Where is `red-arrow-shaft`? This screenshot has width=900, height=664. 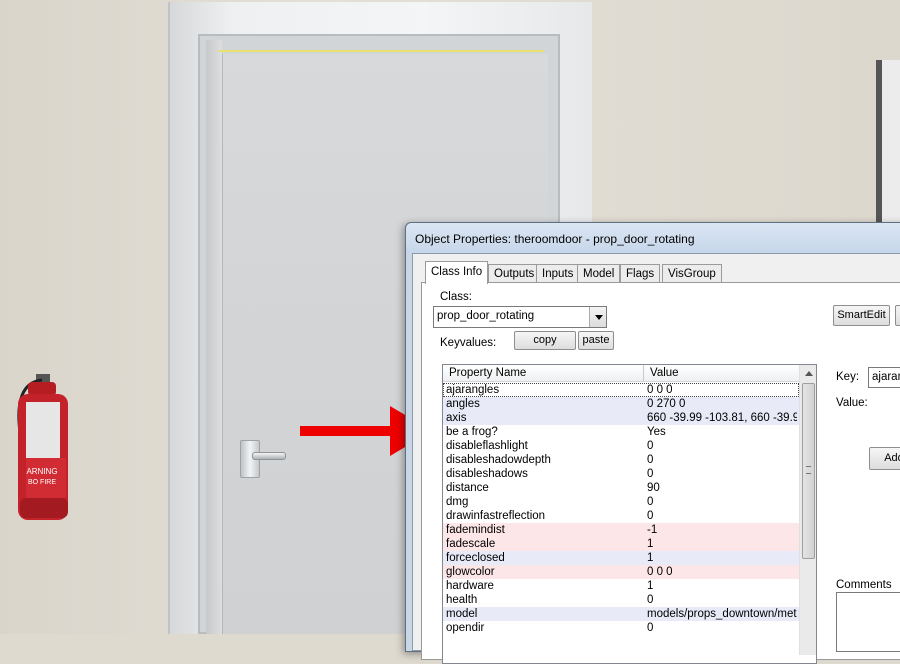 red-arrow-shaft is located at coordinates (348, 431).